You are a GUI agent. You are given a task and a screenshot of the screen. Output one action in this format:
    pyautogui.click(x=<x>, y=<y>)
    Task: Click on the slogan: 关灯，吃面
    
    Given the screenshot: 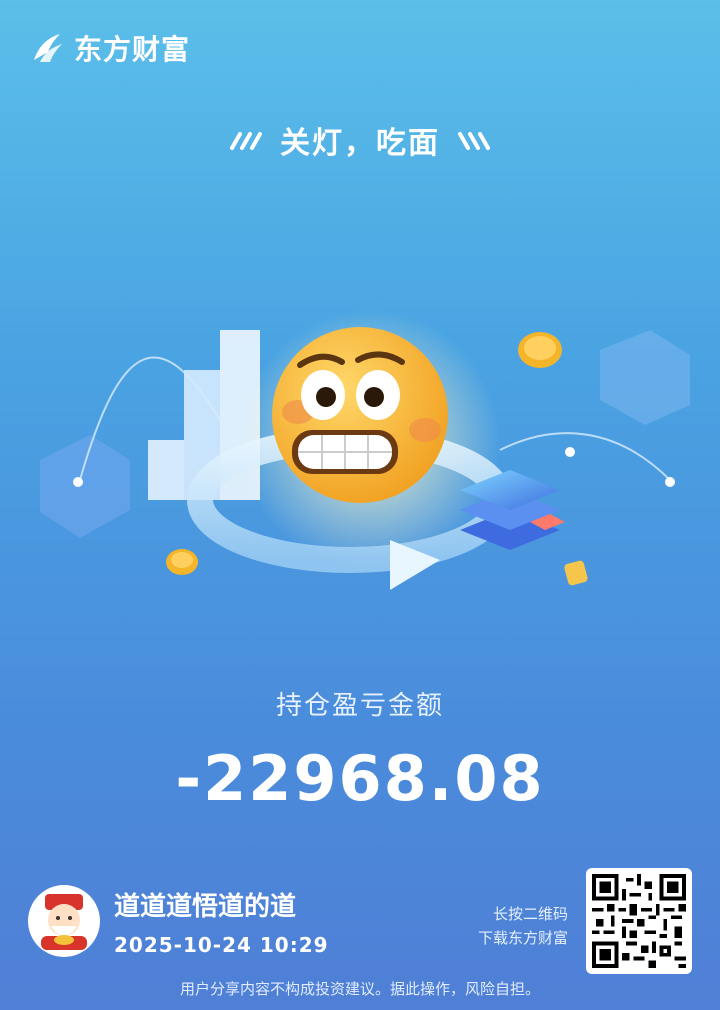 What is the action you would take?
    pyautogui.click(x=360, y=140)
    